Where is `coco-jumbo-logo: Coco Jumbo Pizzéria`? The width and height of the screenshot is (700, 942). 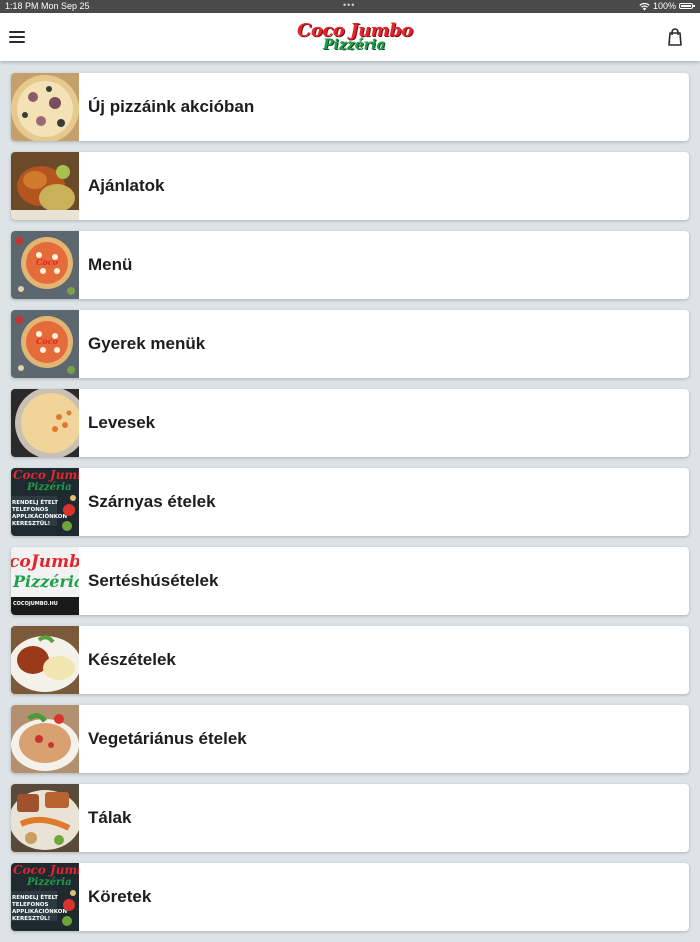
coco-jumbo-logo: Coco Jumbo Pizzéria is located at coordinates (354, 38).